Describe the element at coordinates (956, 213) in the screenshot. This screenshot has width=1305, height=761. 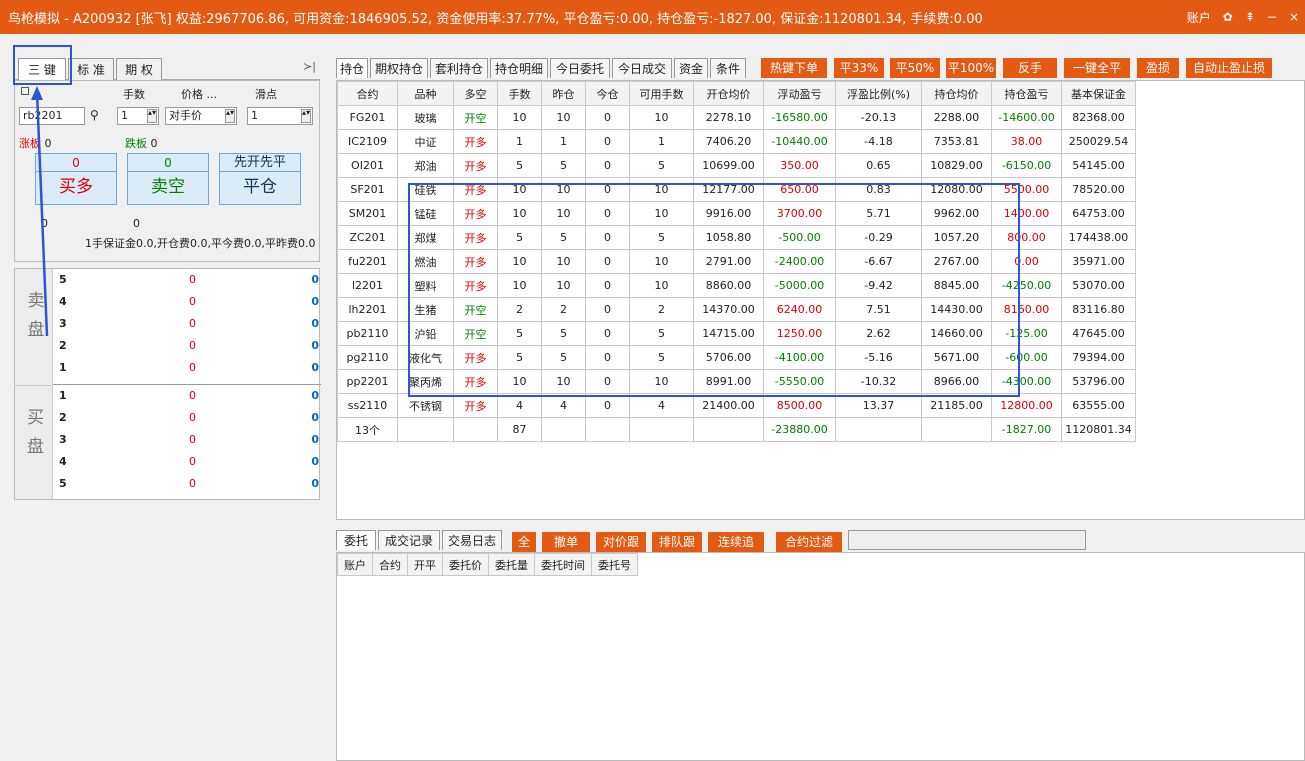
I see `position-cell: 9962.00` at that location.